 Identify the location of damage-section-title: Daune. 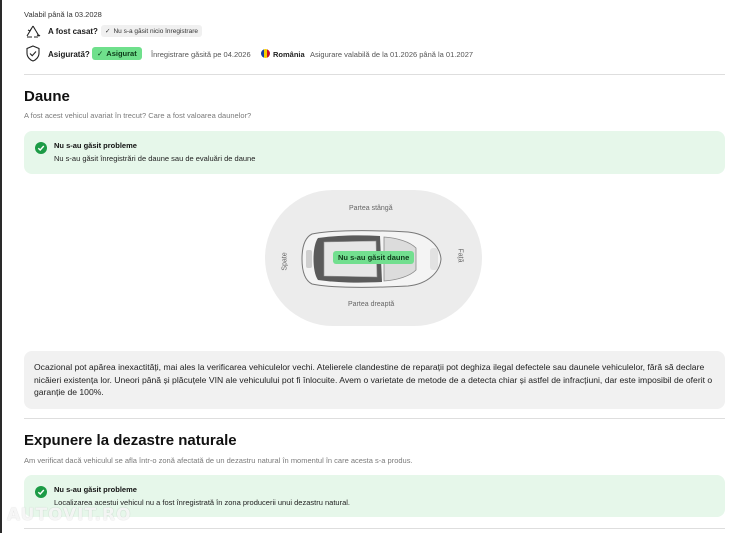
(47, 96).